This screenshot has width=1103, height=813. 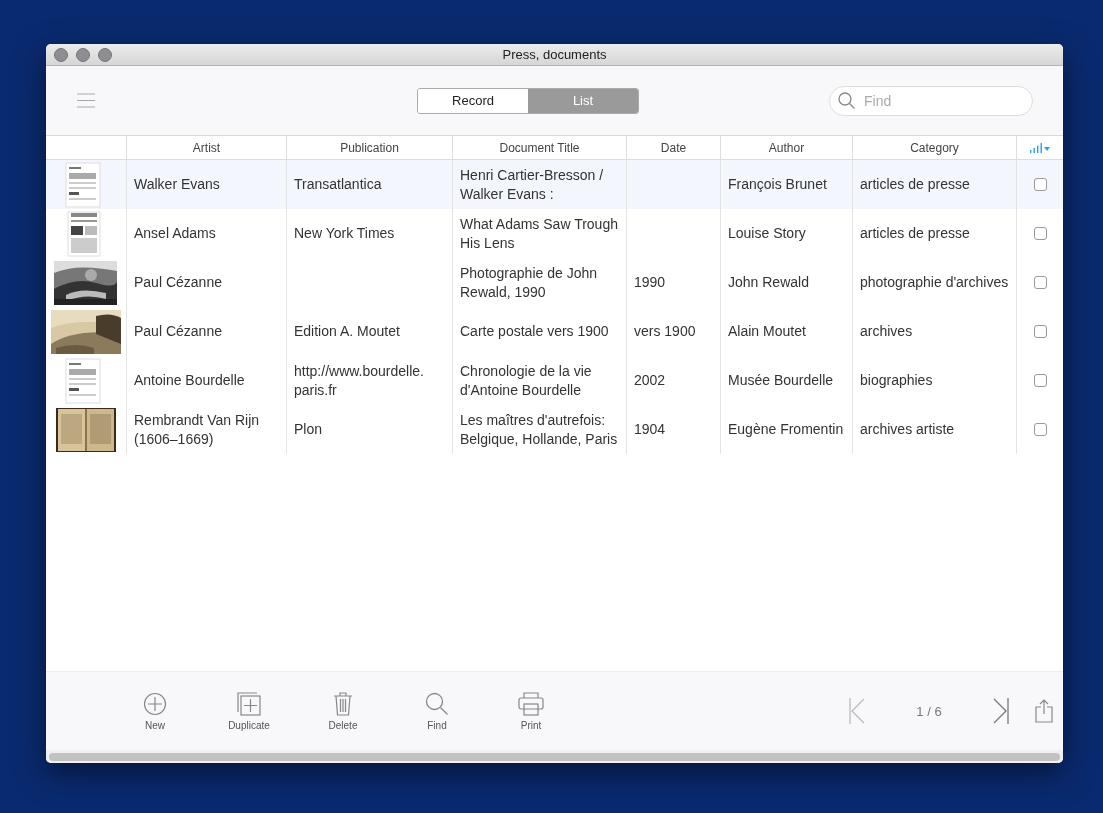 I want to click on table-cell: archives artiste, so click(x=907, y=429).